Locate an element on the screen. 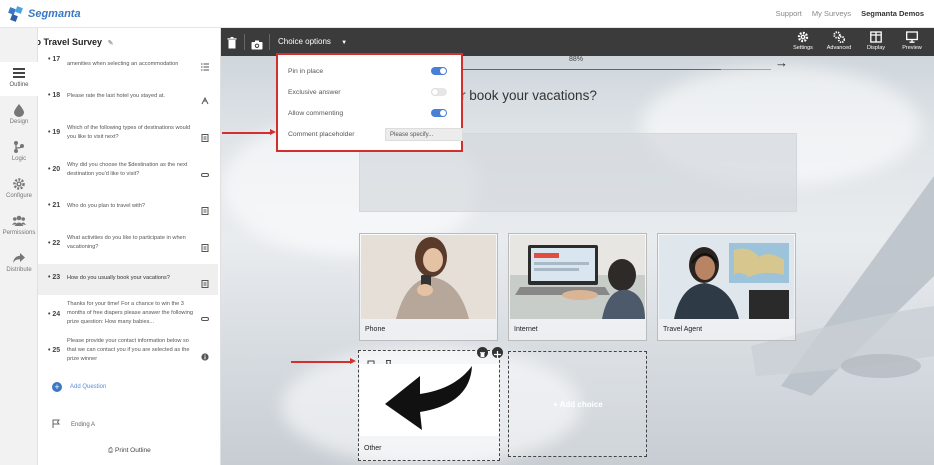  rating-icon is located at coordinates (205, 98).